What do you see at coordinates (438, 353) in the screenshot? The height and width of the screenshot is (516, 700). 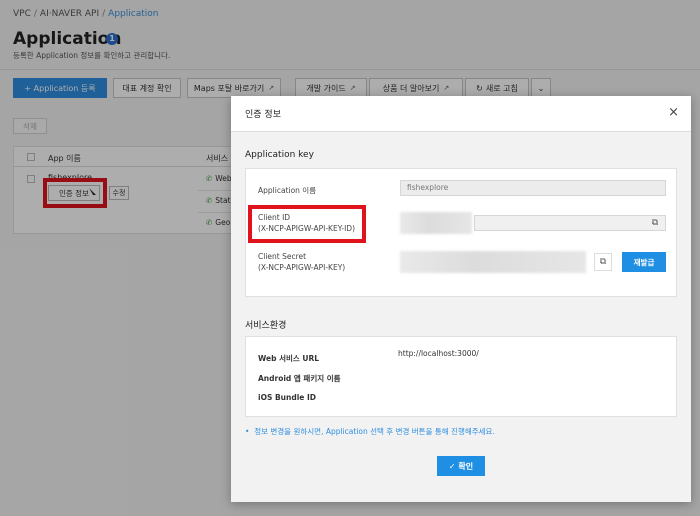 I see `web-url-value: http://localhost:3000/` at bounding box center [438, 353].